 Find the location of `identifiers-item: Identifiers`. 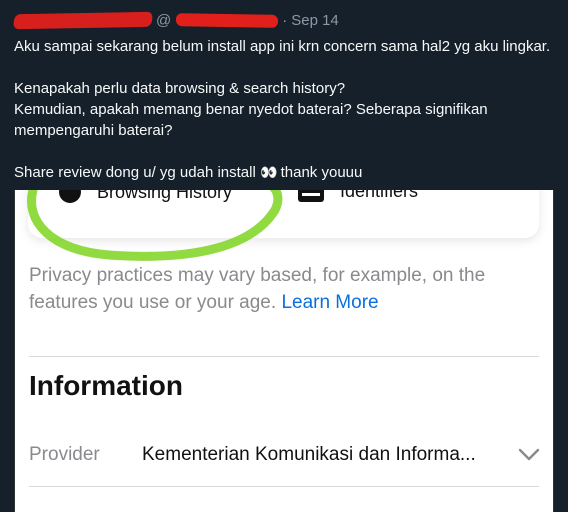

identifiers-item: Identifiers is located at coordinates (358, 196).